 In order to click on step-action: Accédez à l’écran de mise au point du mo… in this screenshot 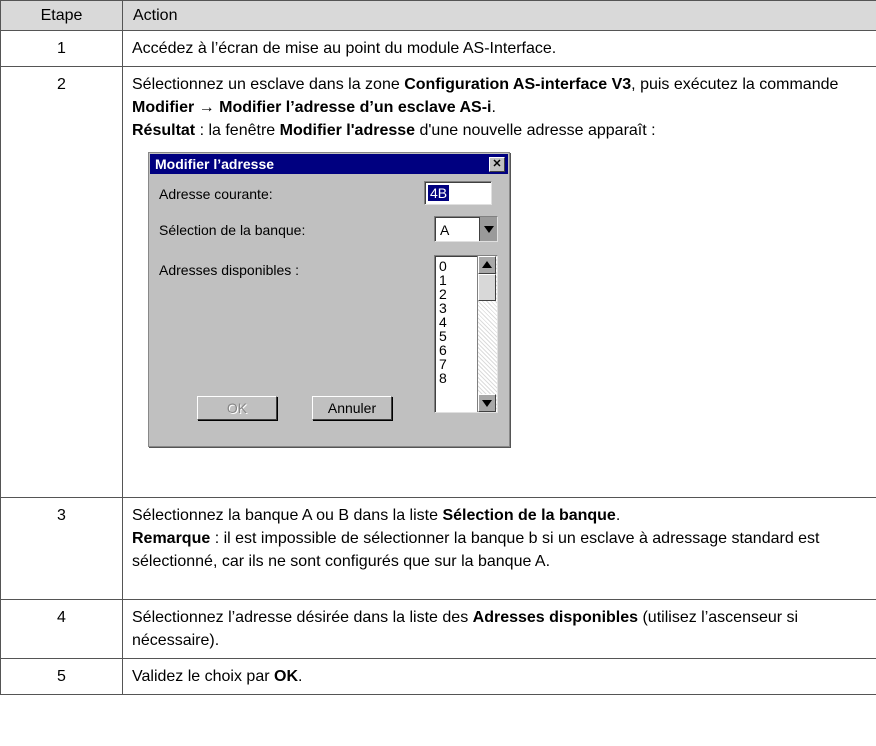, I will do `click(499, 48)`.